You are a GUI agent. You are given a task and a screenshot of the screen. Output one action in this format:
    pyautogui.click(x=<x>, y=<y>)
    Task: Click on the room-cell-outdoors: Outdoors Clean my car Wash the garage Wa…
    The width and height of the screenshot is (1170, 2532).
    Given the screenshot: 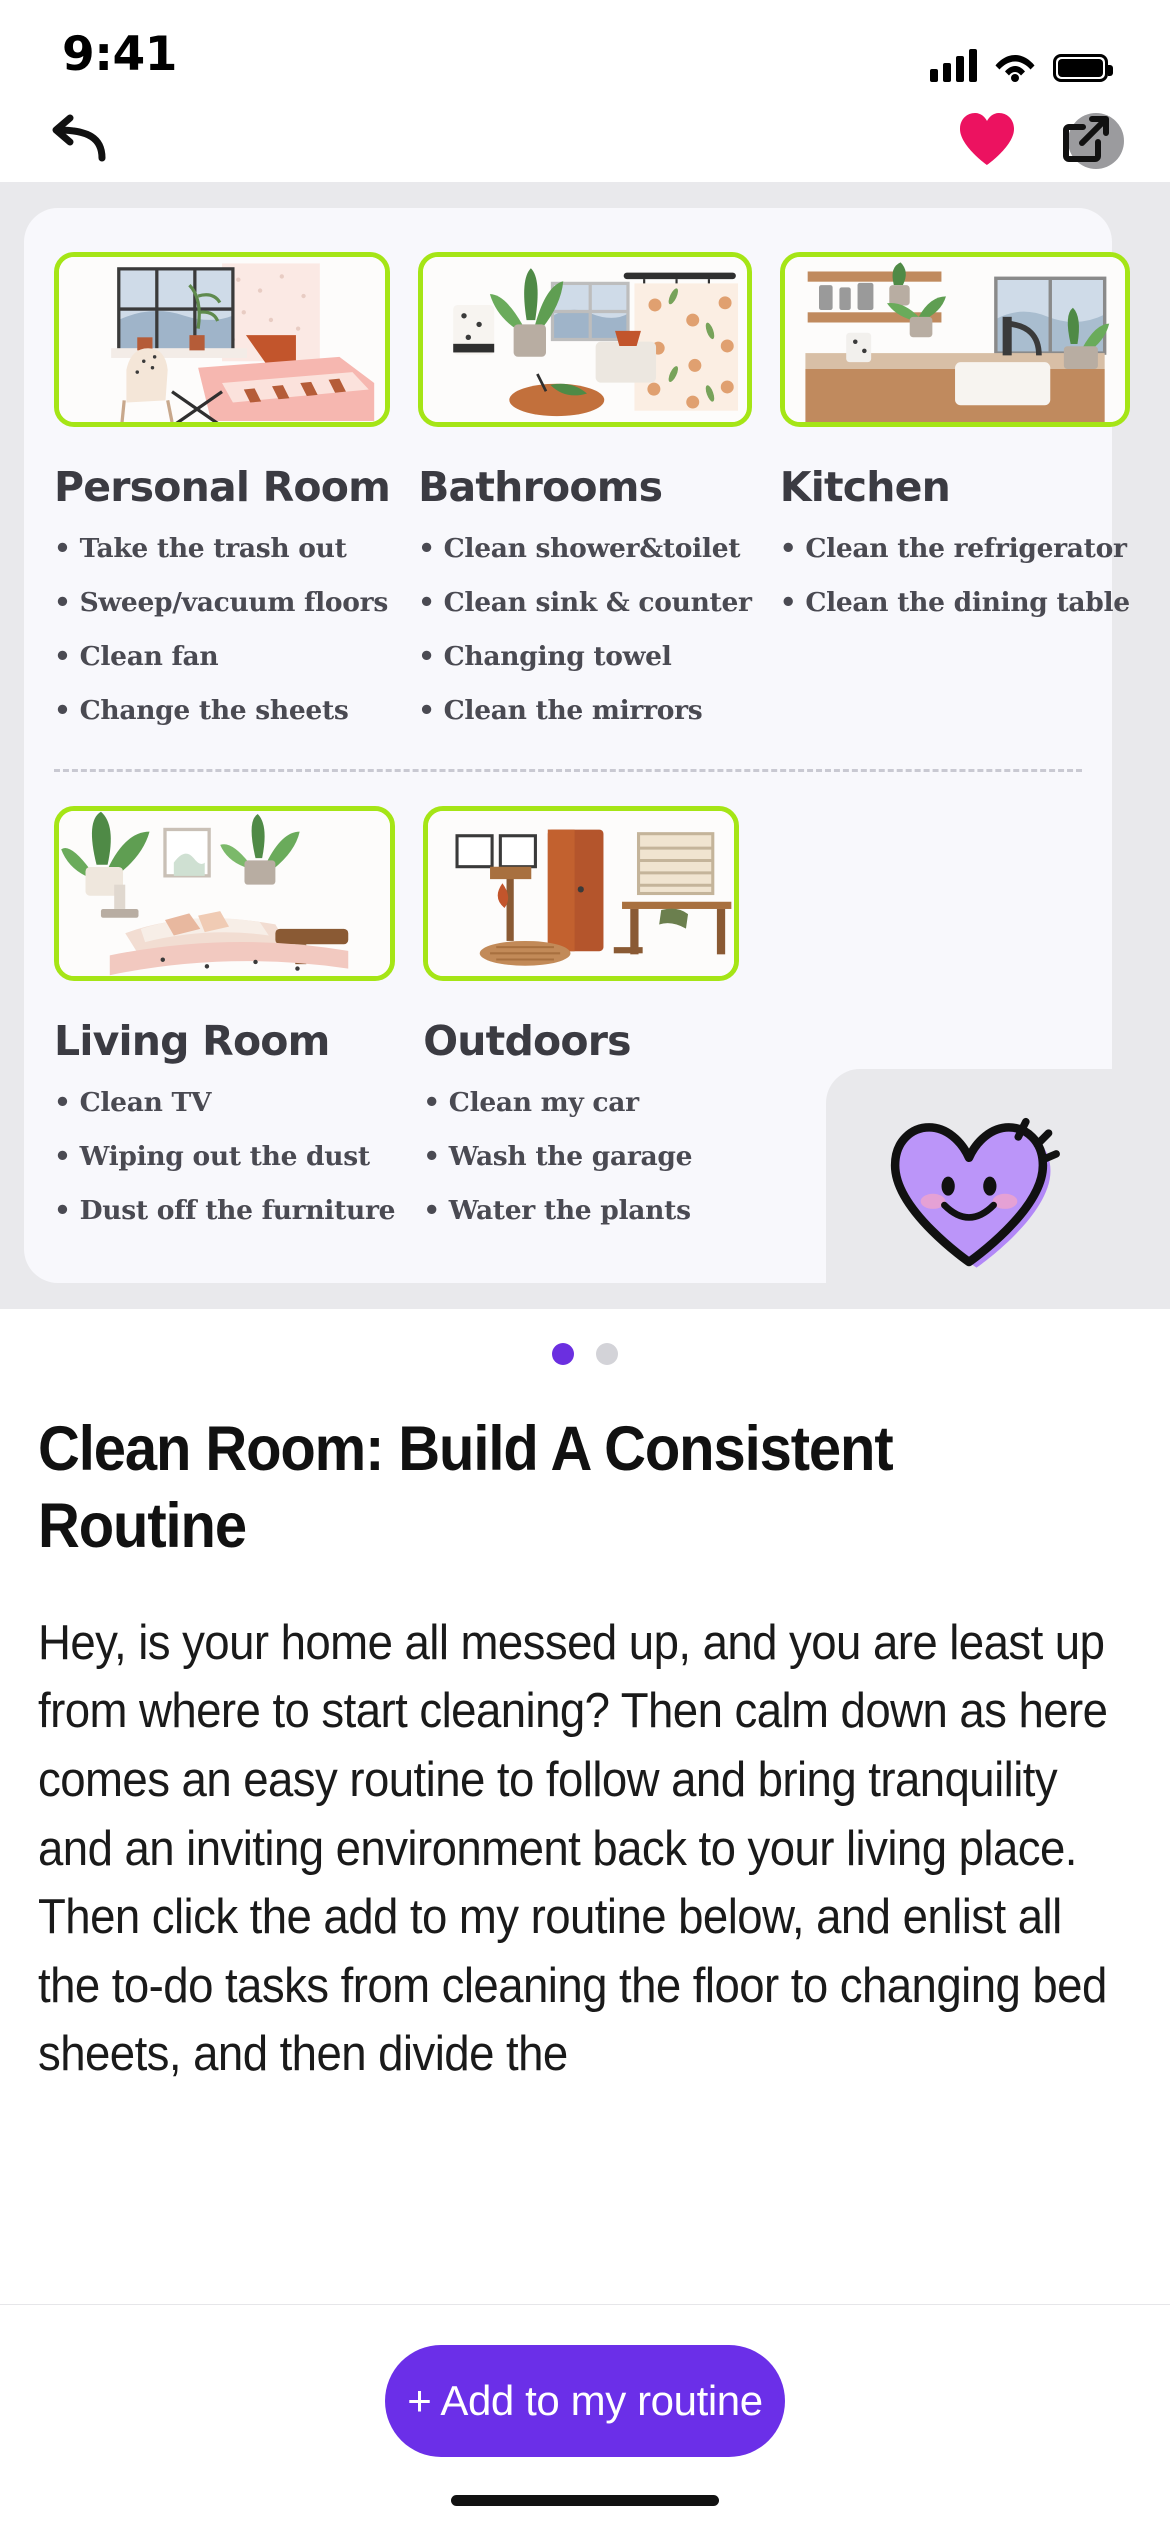 What is the action you would take?
    pyautogui.click(x=581, y=1027)
    